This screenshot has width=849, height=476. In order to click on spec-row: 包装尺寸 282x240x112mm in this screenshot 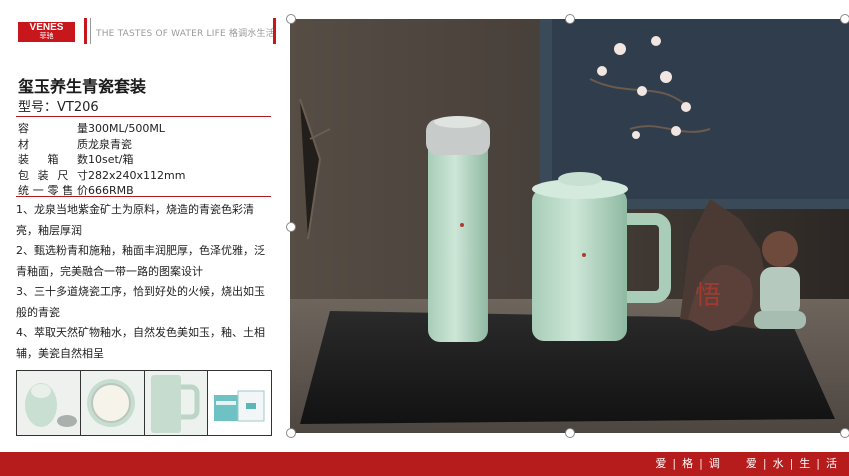, I will do `click(101, 176)`.